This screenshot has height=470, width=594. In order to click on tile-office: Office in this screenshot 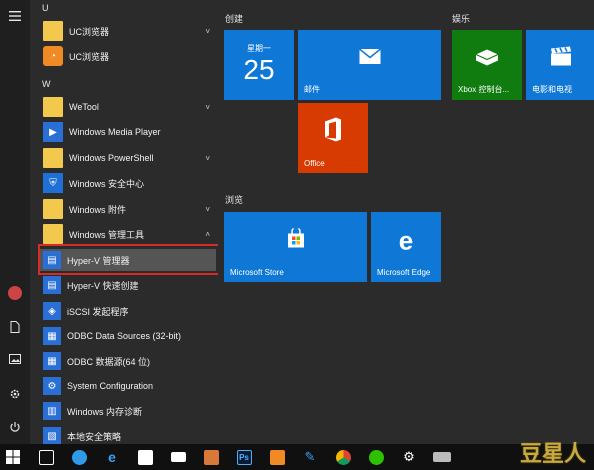, I will do `click(333, 138)`.